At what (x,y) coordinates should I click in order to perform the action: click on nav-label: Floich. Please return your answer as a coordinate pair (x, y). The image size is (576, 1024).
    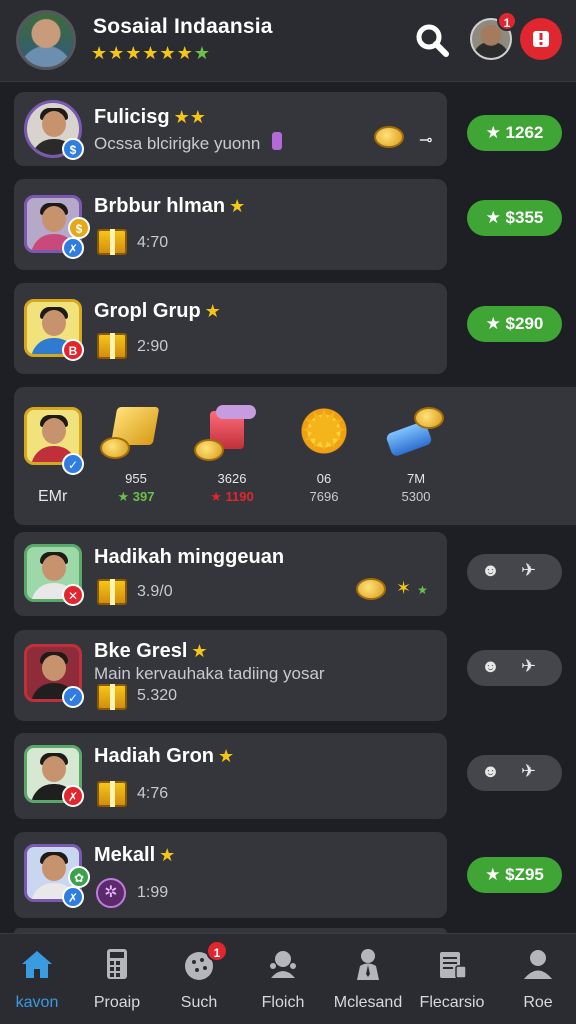
    Looking at the image, I should click on (283, 1002).